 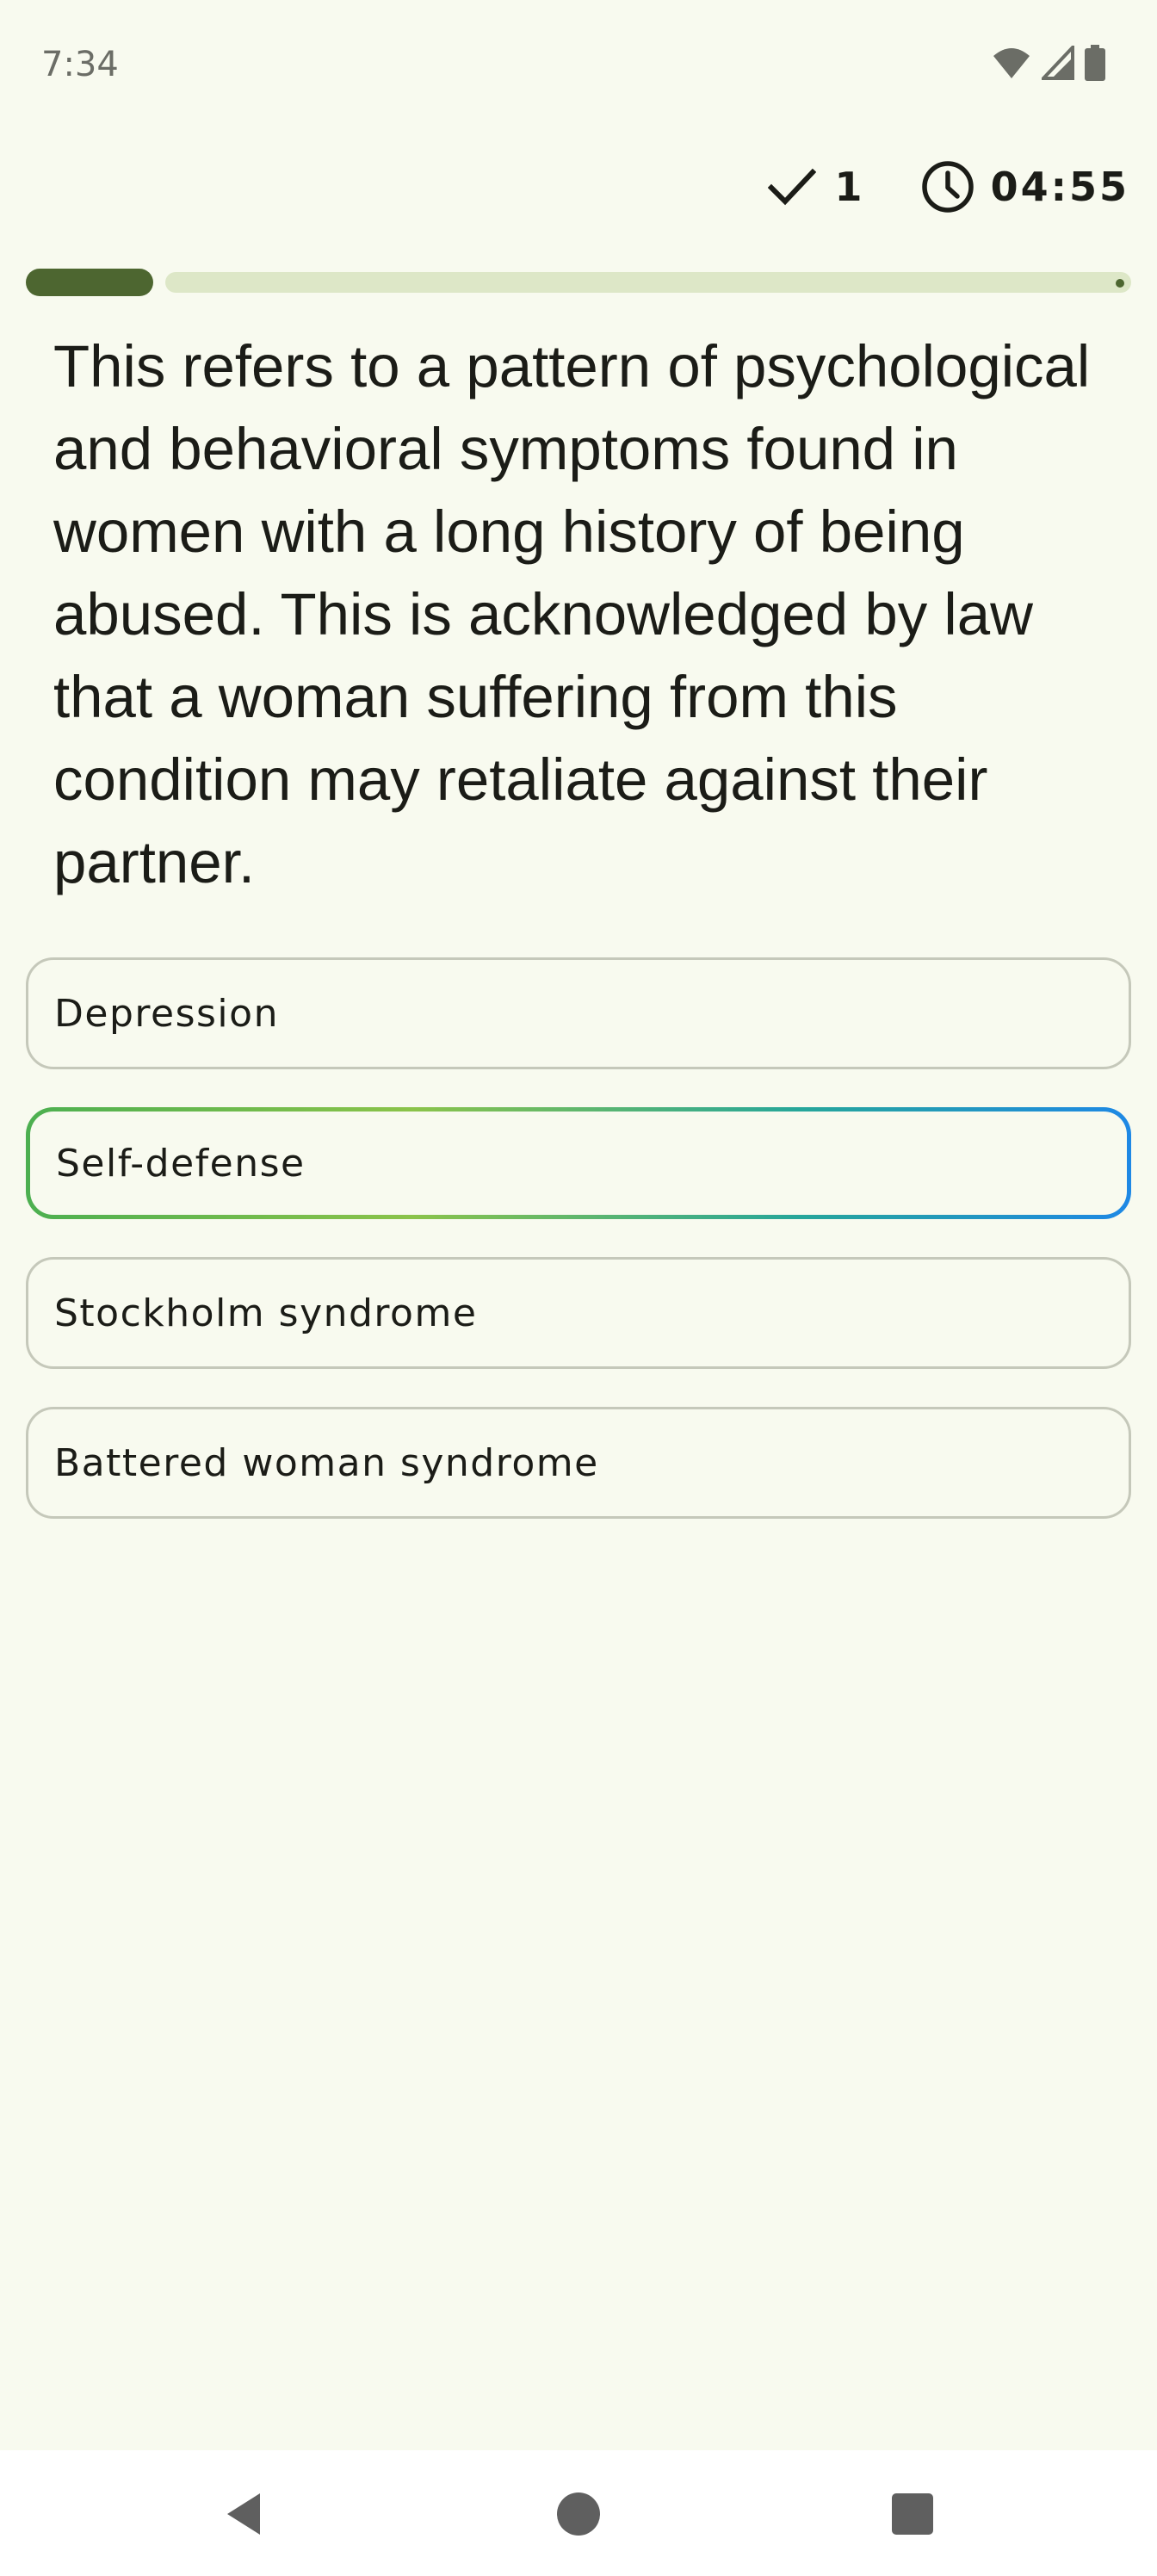 What do you see at coordinates (181, 1163) in the screenshot?
I see `answer-option-label: Self-defense` at bounding box center [181, 1163].